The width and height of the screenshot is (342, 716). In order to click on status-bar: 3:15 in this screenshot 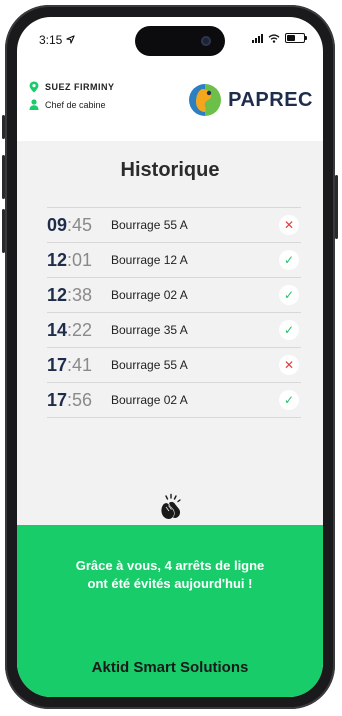, I will do `click(170, 39)`.